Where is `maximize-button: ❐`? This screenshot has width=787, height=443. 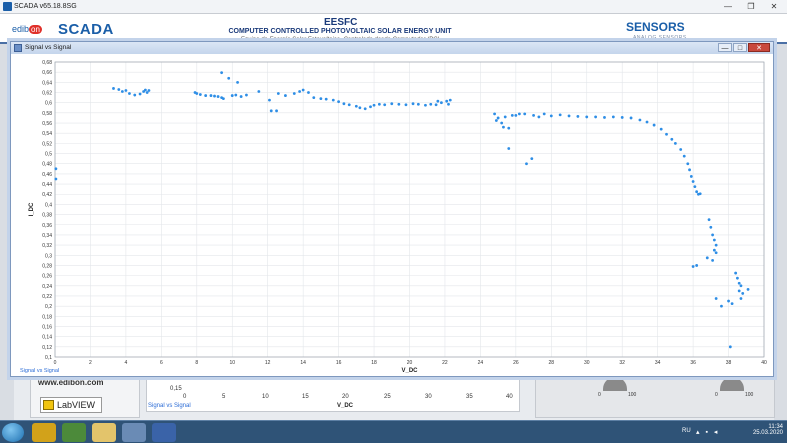 maximize-button: ❐ is located at coordinates (751, 6).